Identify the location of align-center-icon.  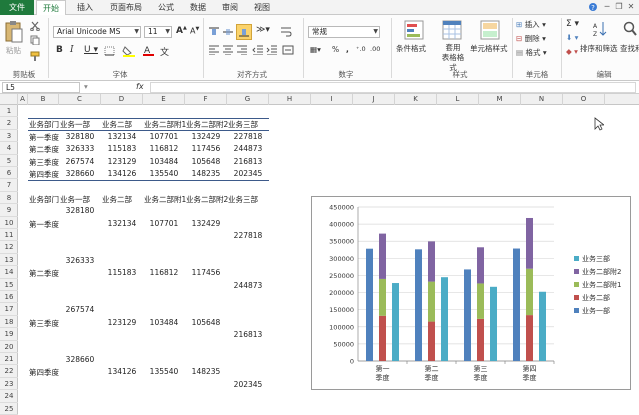
(228, 51).